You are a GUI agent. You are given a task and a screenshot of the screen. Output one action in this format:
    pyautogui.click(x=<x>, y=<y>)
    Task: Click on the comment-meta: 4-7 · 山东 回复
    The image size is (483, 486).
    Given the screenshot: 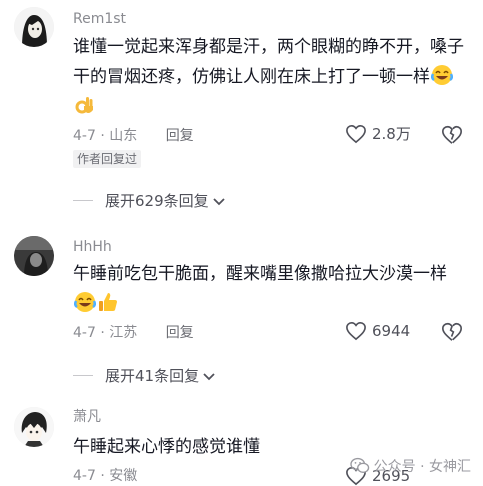 What is the action you would take?
    pyautogui.click(x=133, y=136)
    